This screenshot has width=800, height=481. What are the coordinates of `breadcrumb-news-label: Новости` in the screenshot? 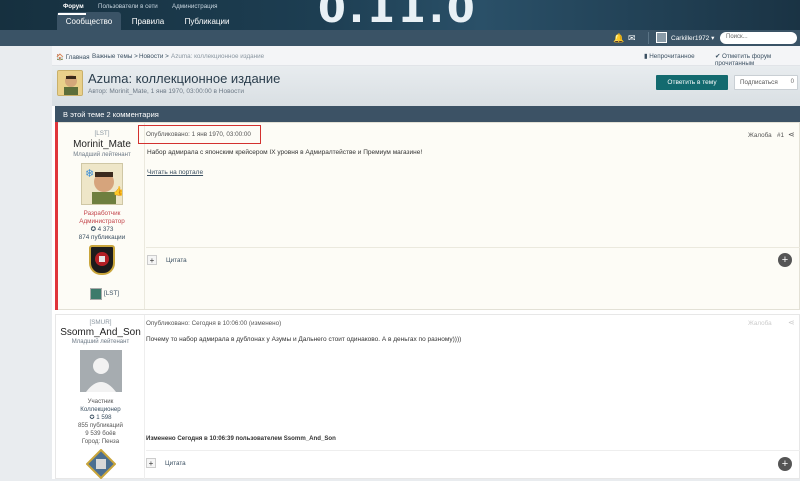 It's located at (151, 56).